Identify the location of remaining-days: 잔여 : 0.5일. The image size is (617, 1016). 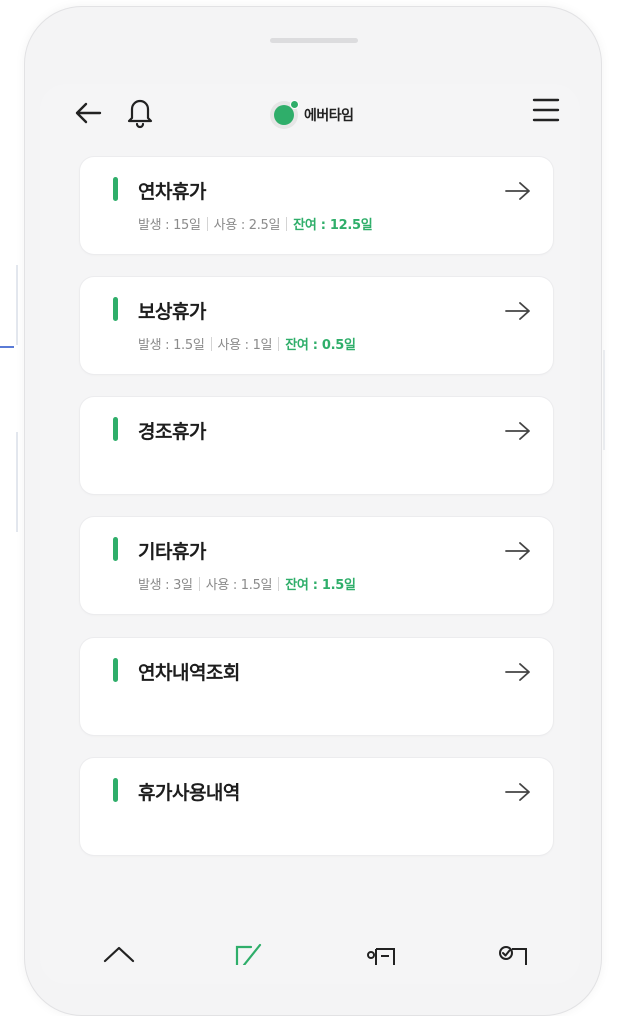
(320, 345).